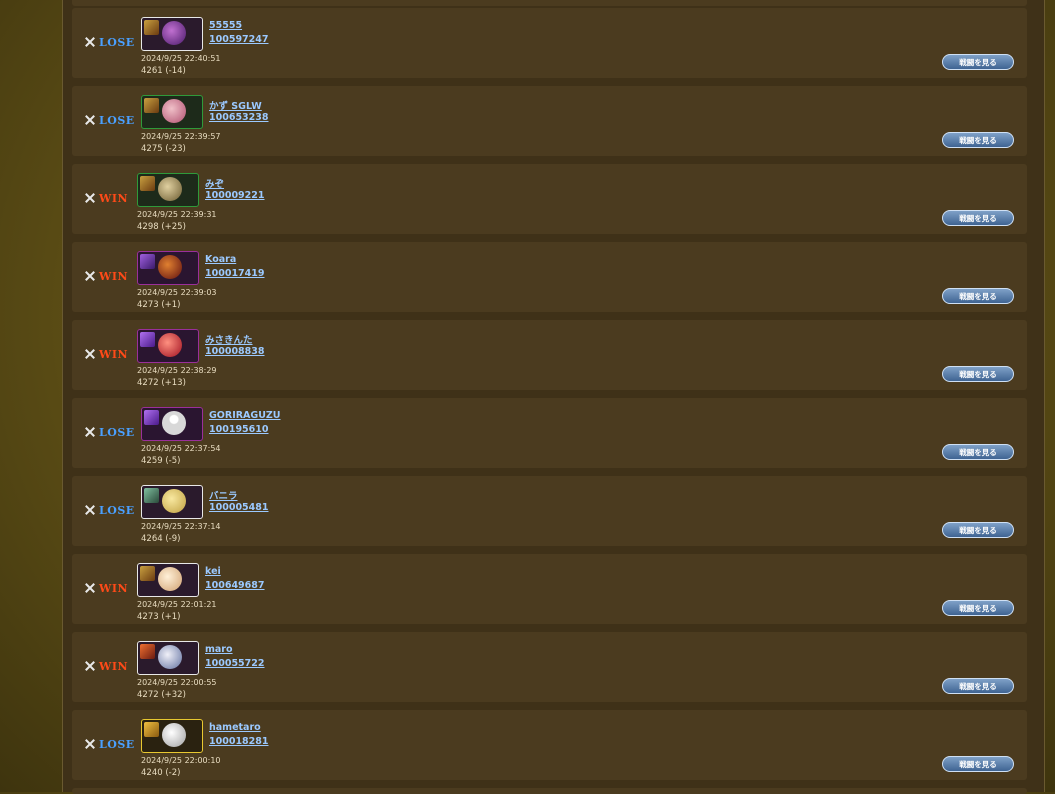 The width and height of the screenshot is (1055, 794). Describe the element at coordinates (181, 448) in the screenshot. I see `battle-datetime: 2024/9/25 22:37:54` at that location.